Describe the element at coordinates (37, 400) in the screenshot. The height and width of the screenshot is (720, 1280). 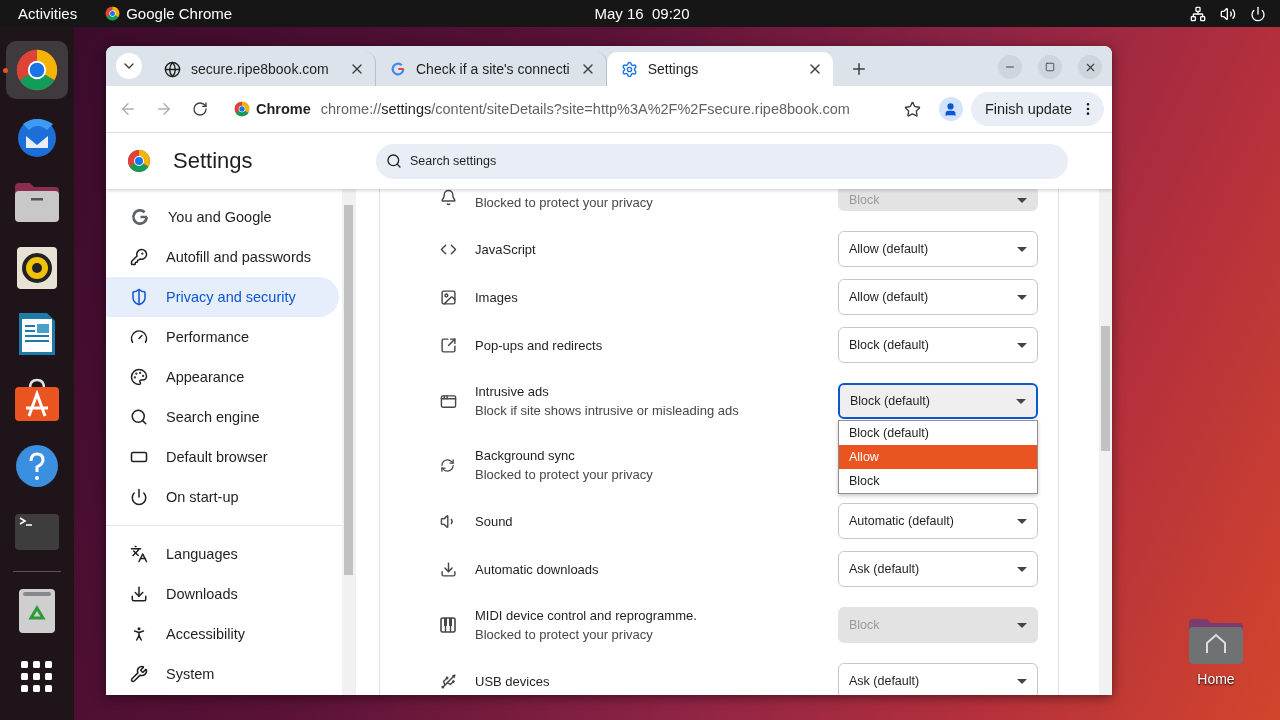
I see `shopping-bag-icon` at that location.